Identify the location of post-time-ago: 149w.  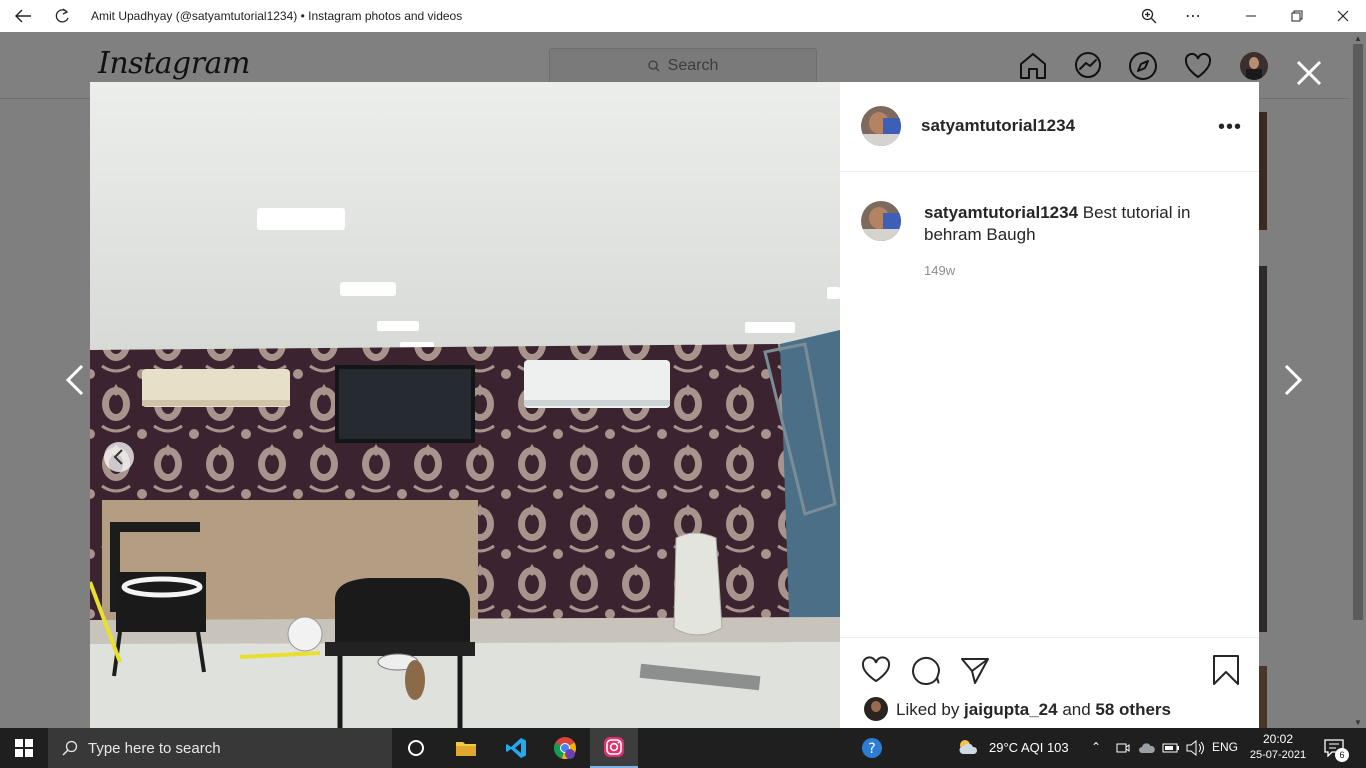
(939, 270).